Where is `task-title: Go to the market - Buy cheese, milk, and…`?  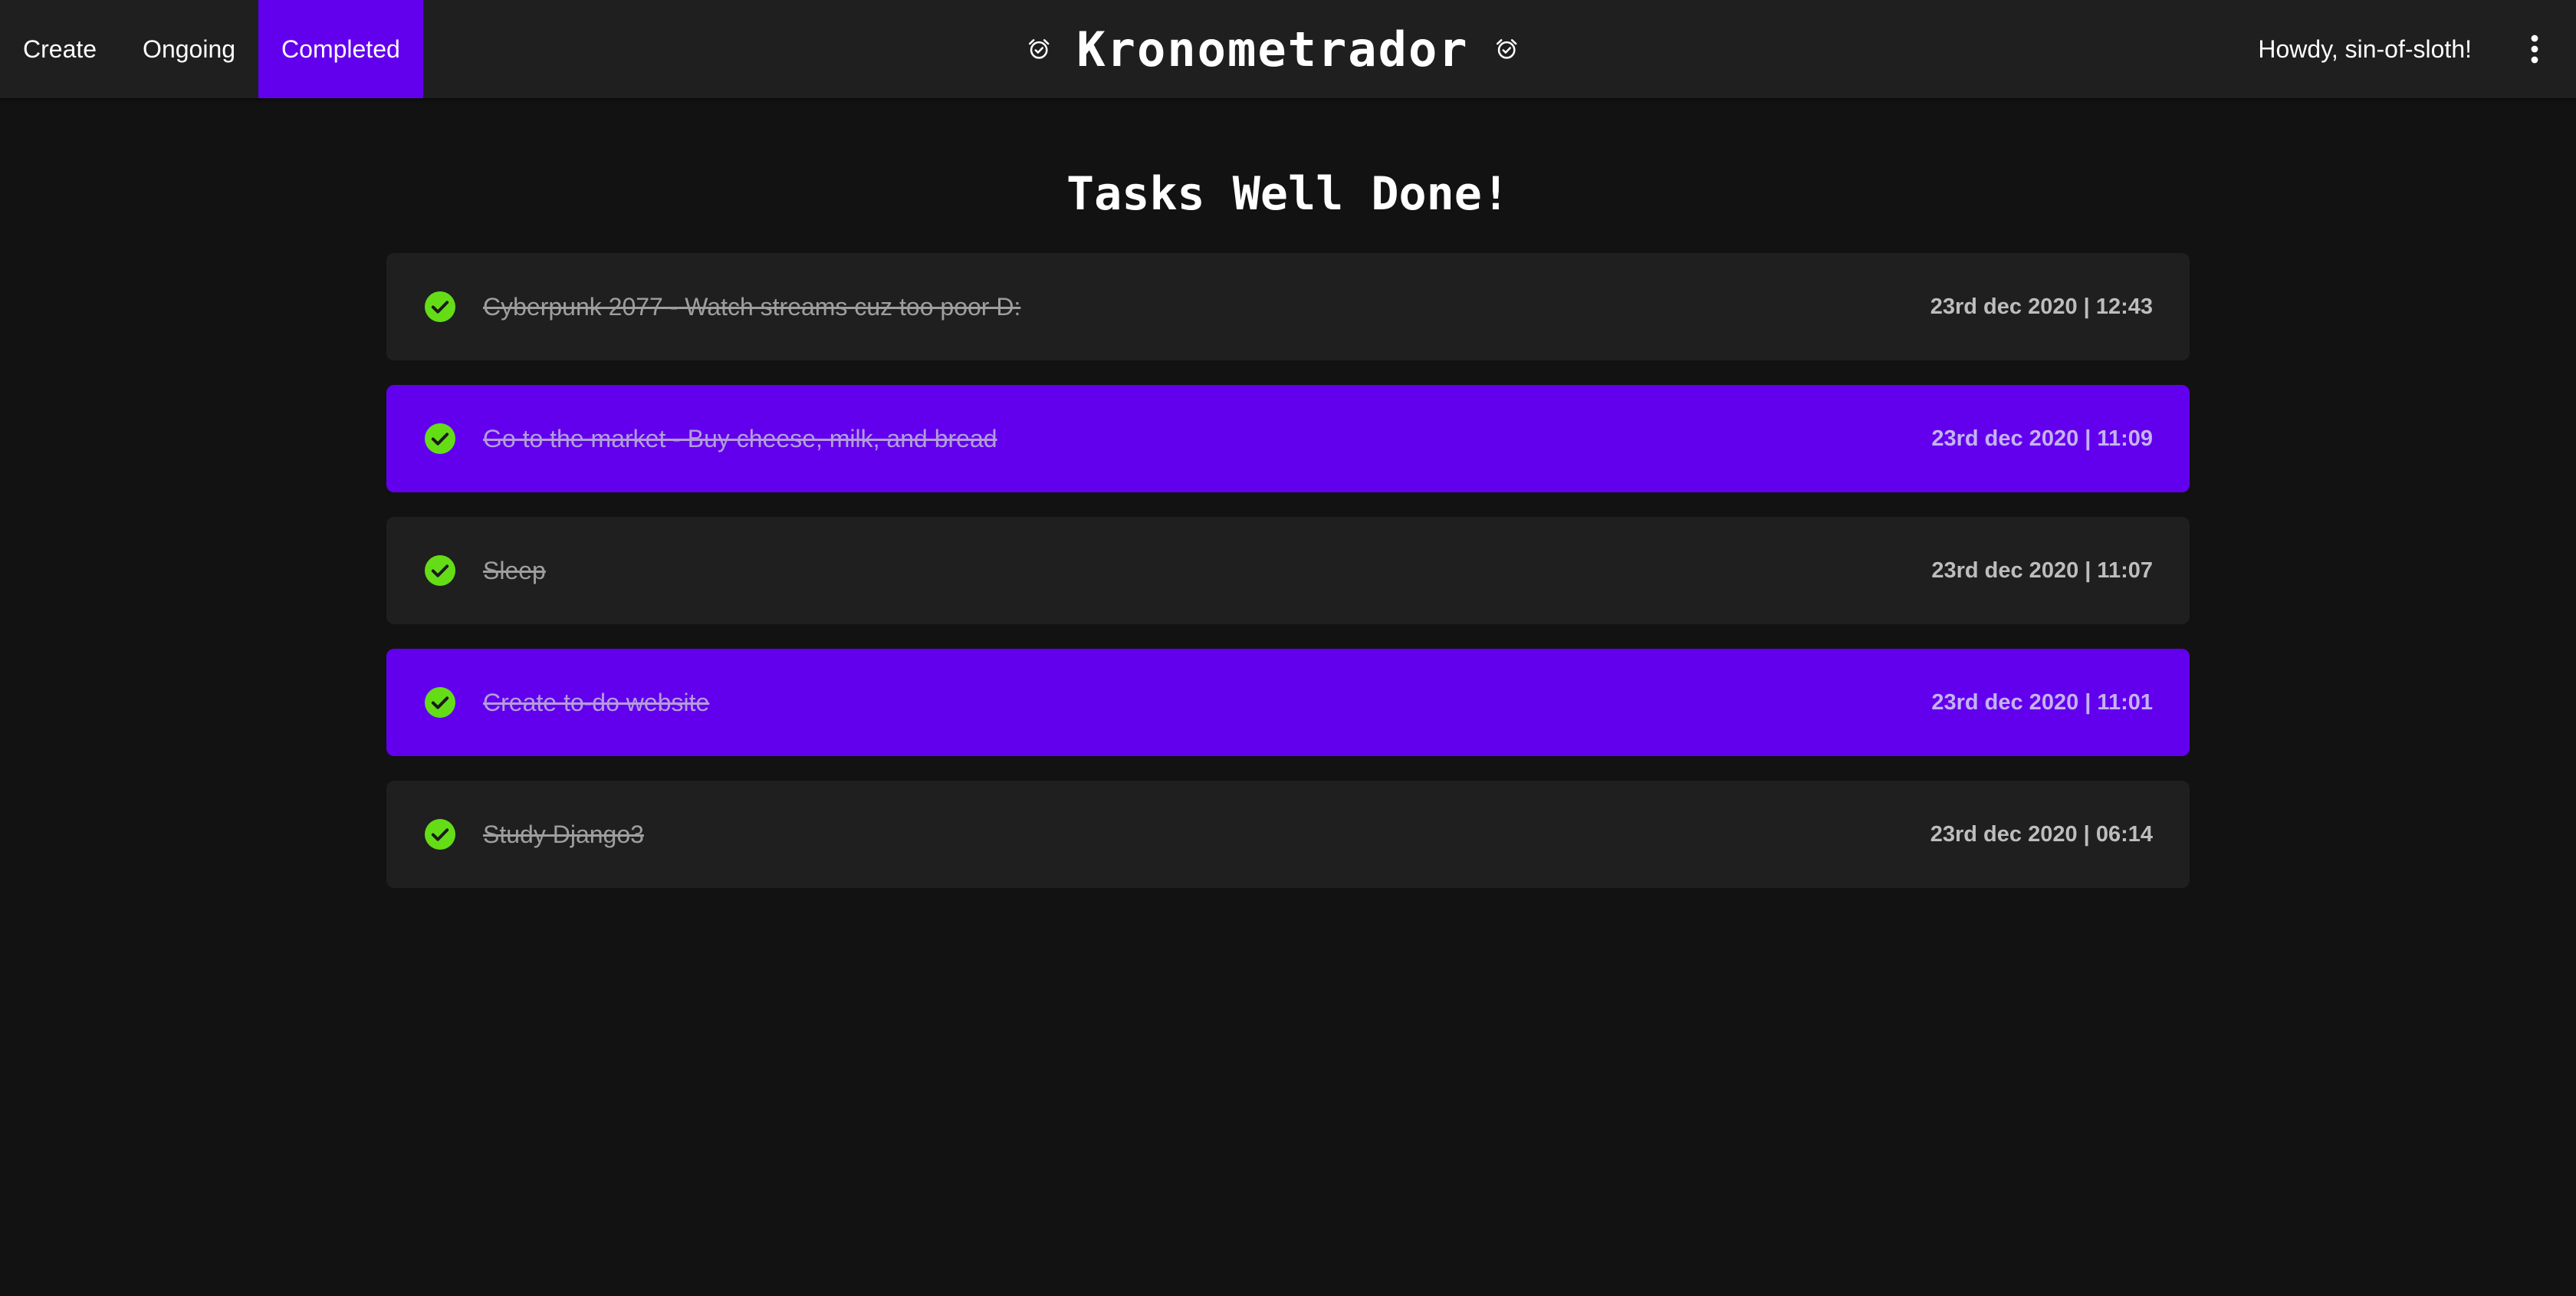 task-title: Go to the market - Buy cheese, milk, and… is located at coordinates (740, 438).